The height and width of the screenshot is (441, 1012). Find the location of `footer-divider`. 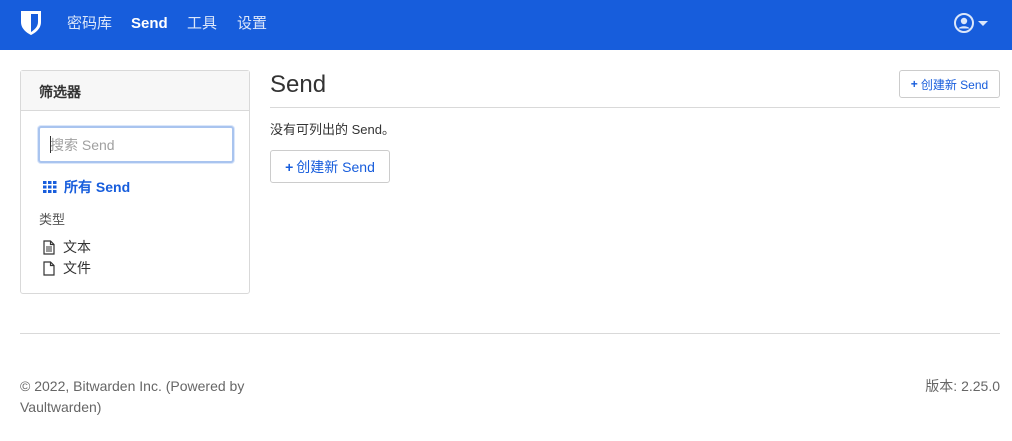

footer-divider is located at coordinates (510, 333).